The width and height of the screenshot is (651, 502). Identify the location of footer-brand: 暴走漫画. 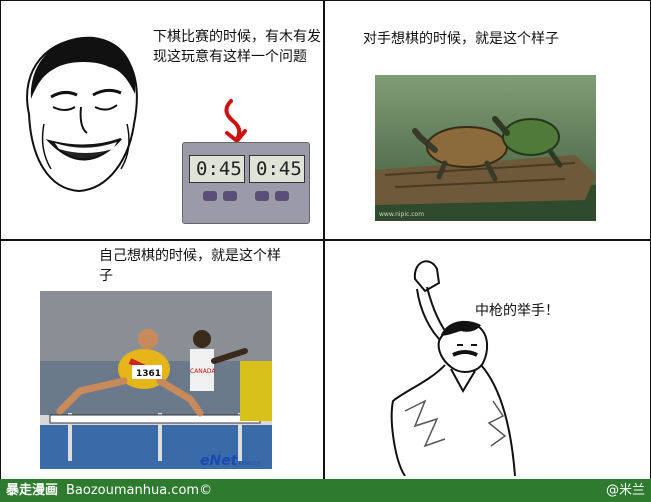
(32, 490).